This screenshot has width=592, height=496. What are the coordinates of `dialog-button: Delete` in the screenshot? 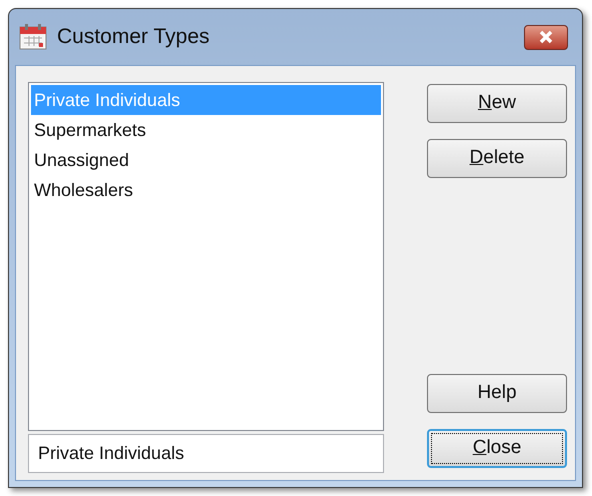 It's located at (497, 158).